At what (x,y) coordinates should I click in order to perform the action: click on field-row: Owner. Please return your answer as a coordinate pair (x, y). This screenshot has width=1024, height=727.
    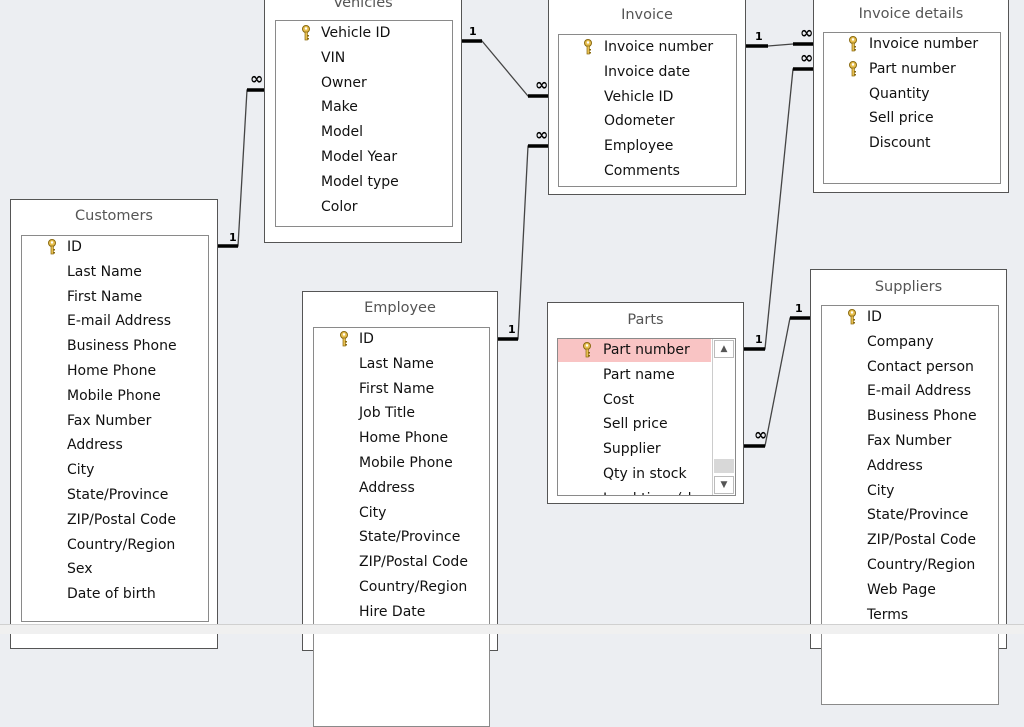
    Looking at the image, I should click on (364, 83).